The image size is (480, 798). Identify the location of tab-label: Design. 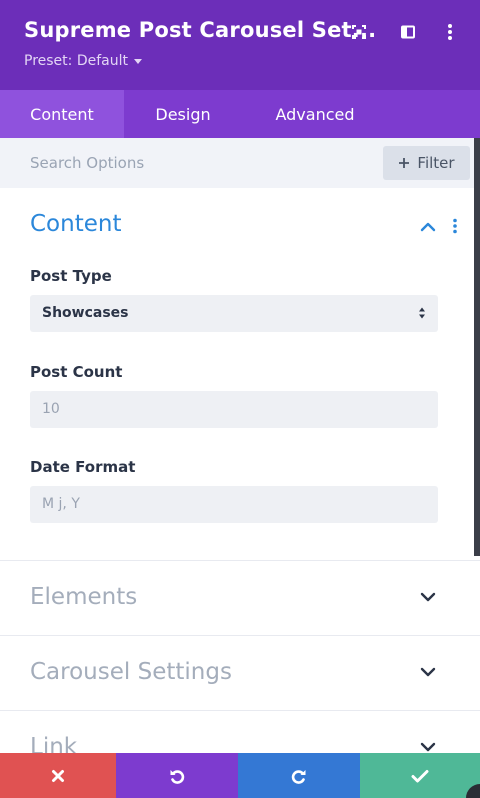
(183, 114).